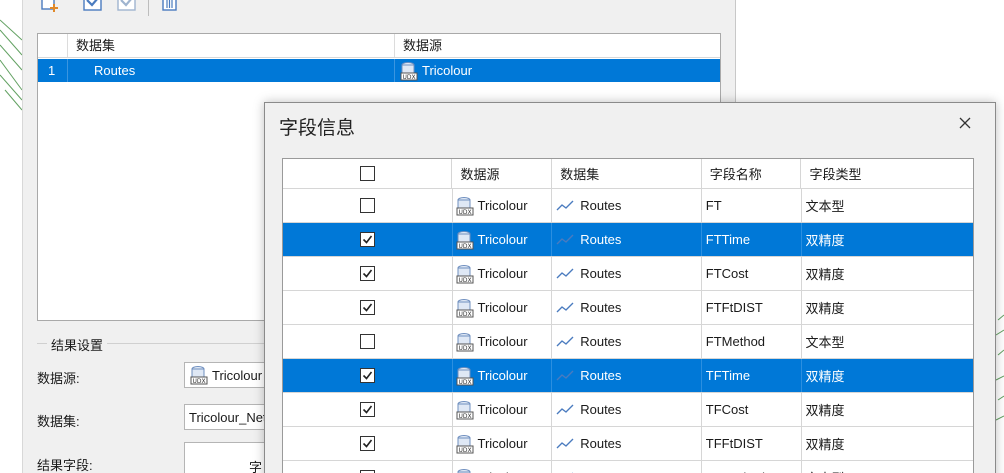 This screenshot has width=1004, height=473. I want to click on close-icon, so click(965, 123).